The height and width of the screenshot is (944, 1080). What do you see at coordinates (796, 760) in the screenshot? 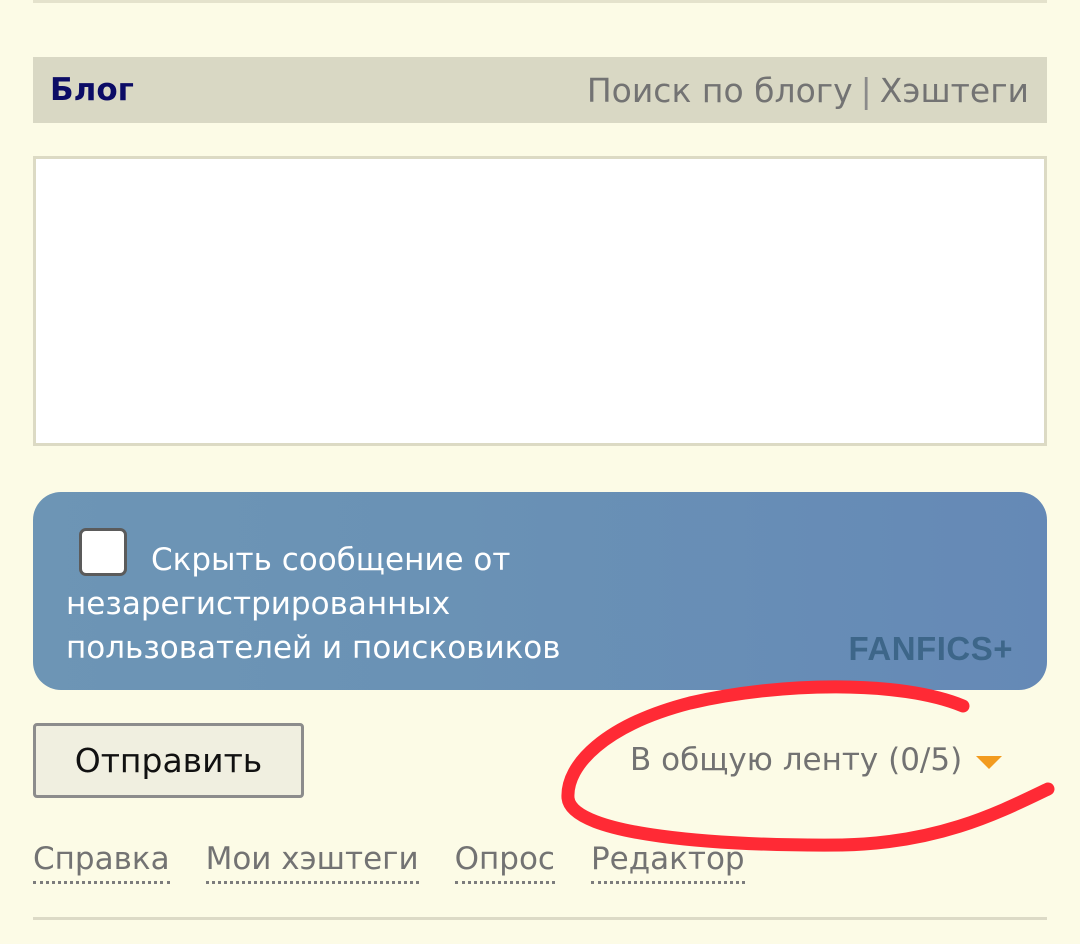
I see `feed-dropdown-label: В общую ленту (0/5)` at bounding box center [796, 760].